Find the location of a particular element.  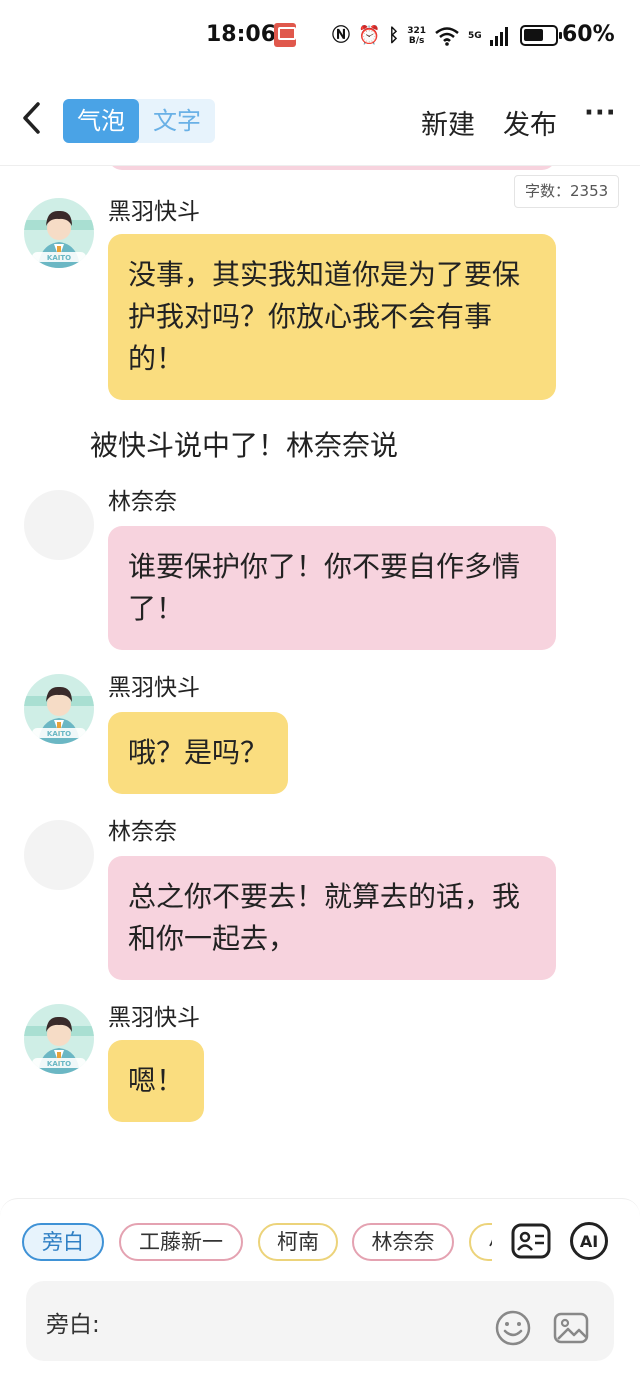

alarm-icon: ⏰ is located at coordinates (369, 35).